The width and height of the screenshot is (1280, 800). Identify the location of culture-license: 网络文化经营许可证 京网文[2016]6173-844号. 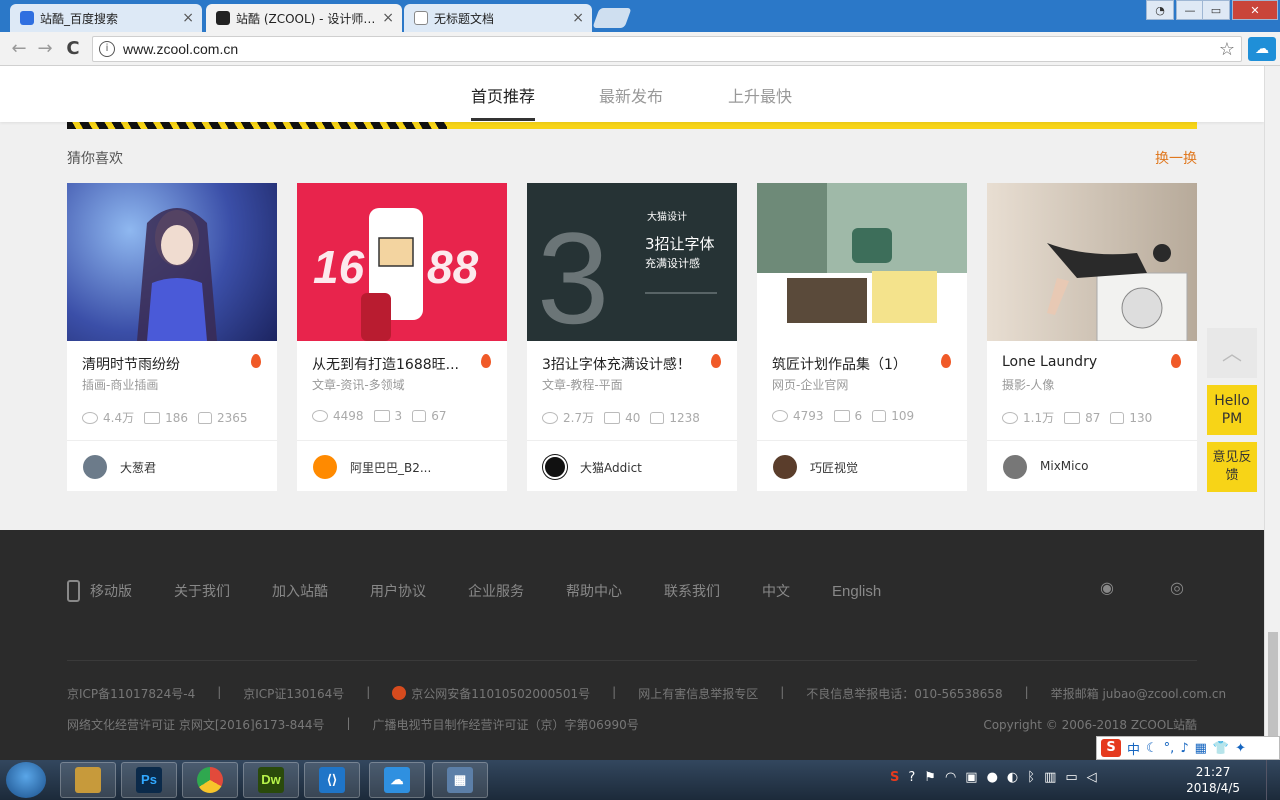
(196, 724).